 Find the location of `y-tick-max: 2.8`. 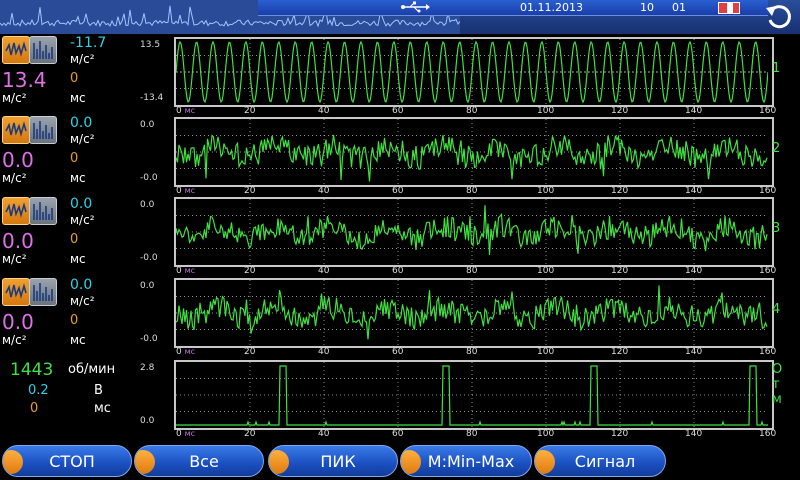

y-tick-max: 2.8 is located at coordinates (147, 368).